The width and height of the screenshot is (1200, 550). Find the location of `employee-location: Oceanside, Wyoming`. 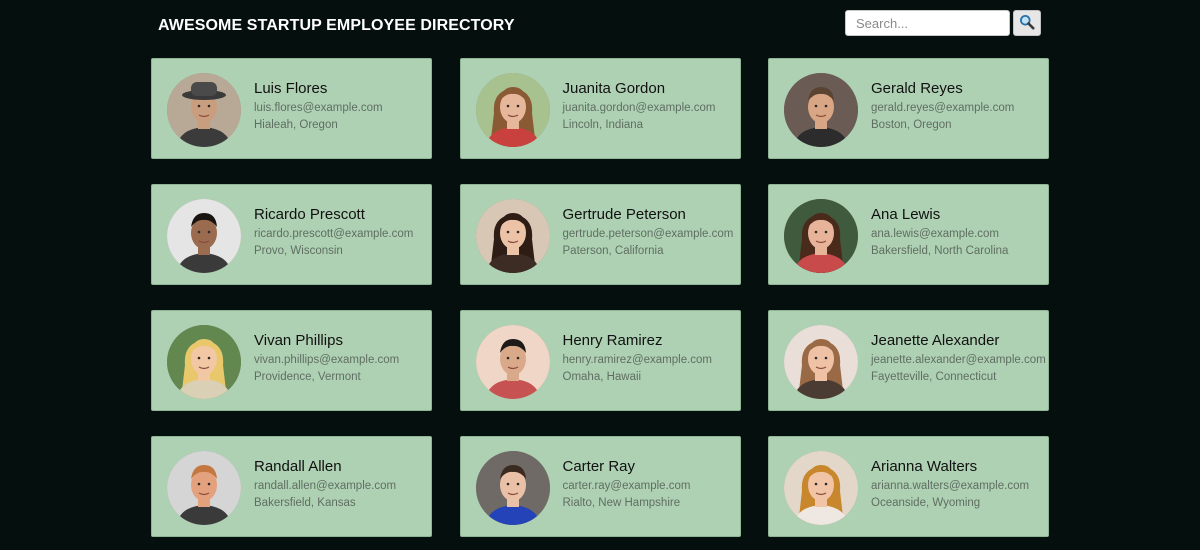

employee-location: Oceanside, Wyoming is located at coordinates (926, 503).